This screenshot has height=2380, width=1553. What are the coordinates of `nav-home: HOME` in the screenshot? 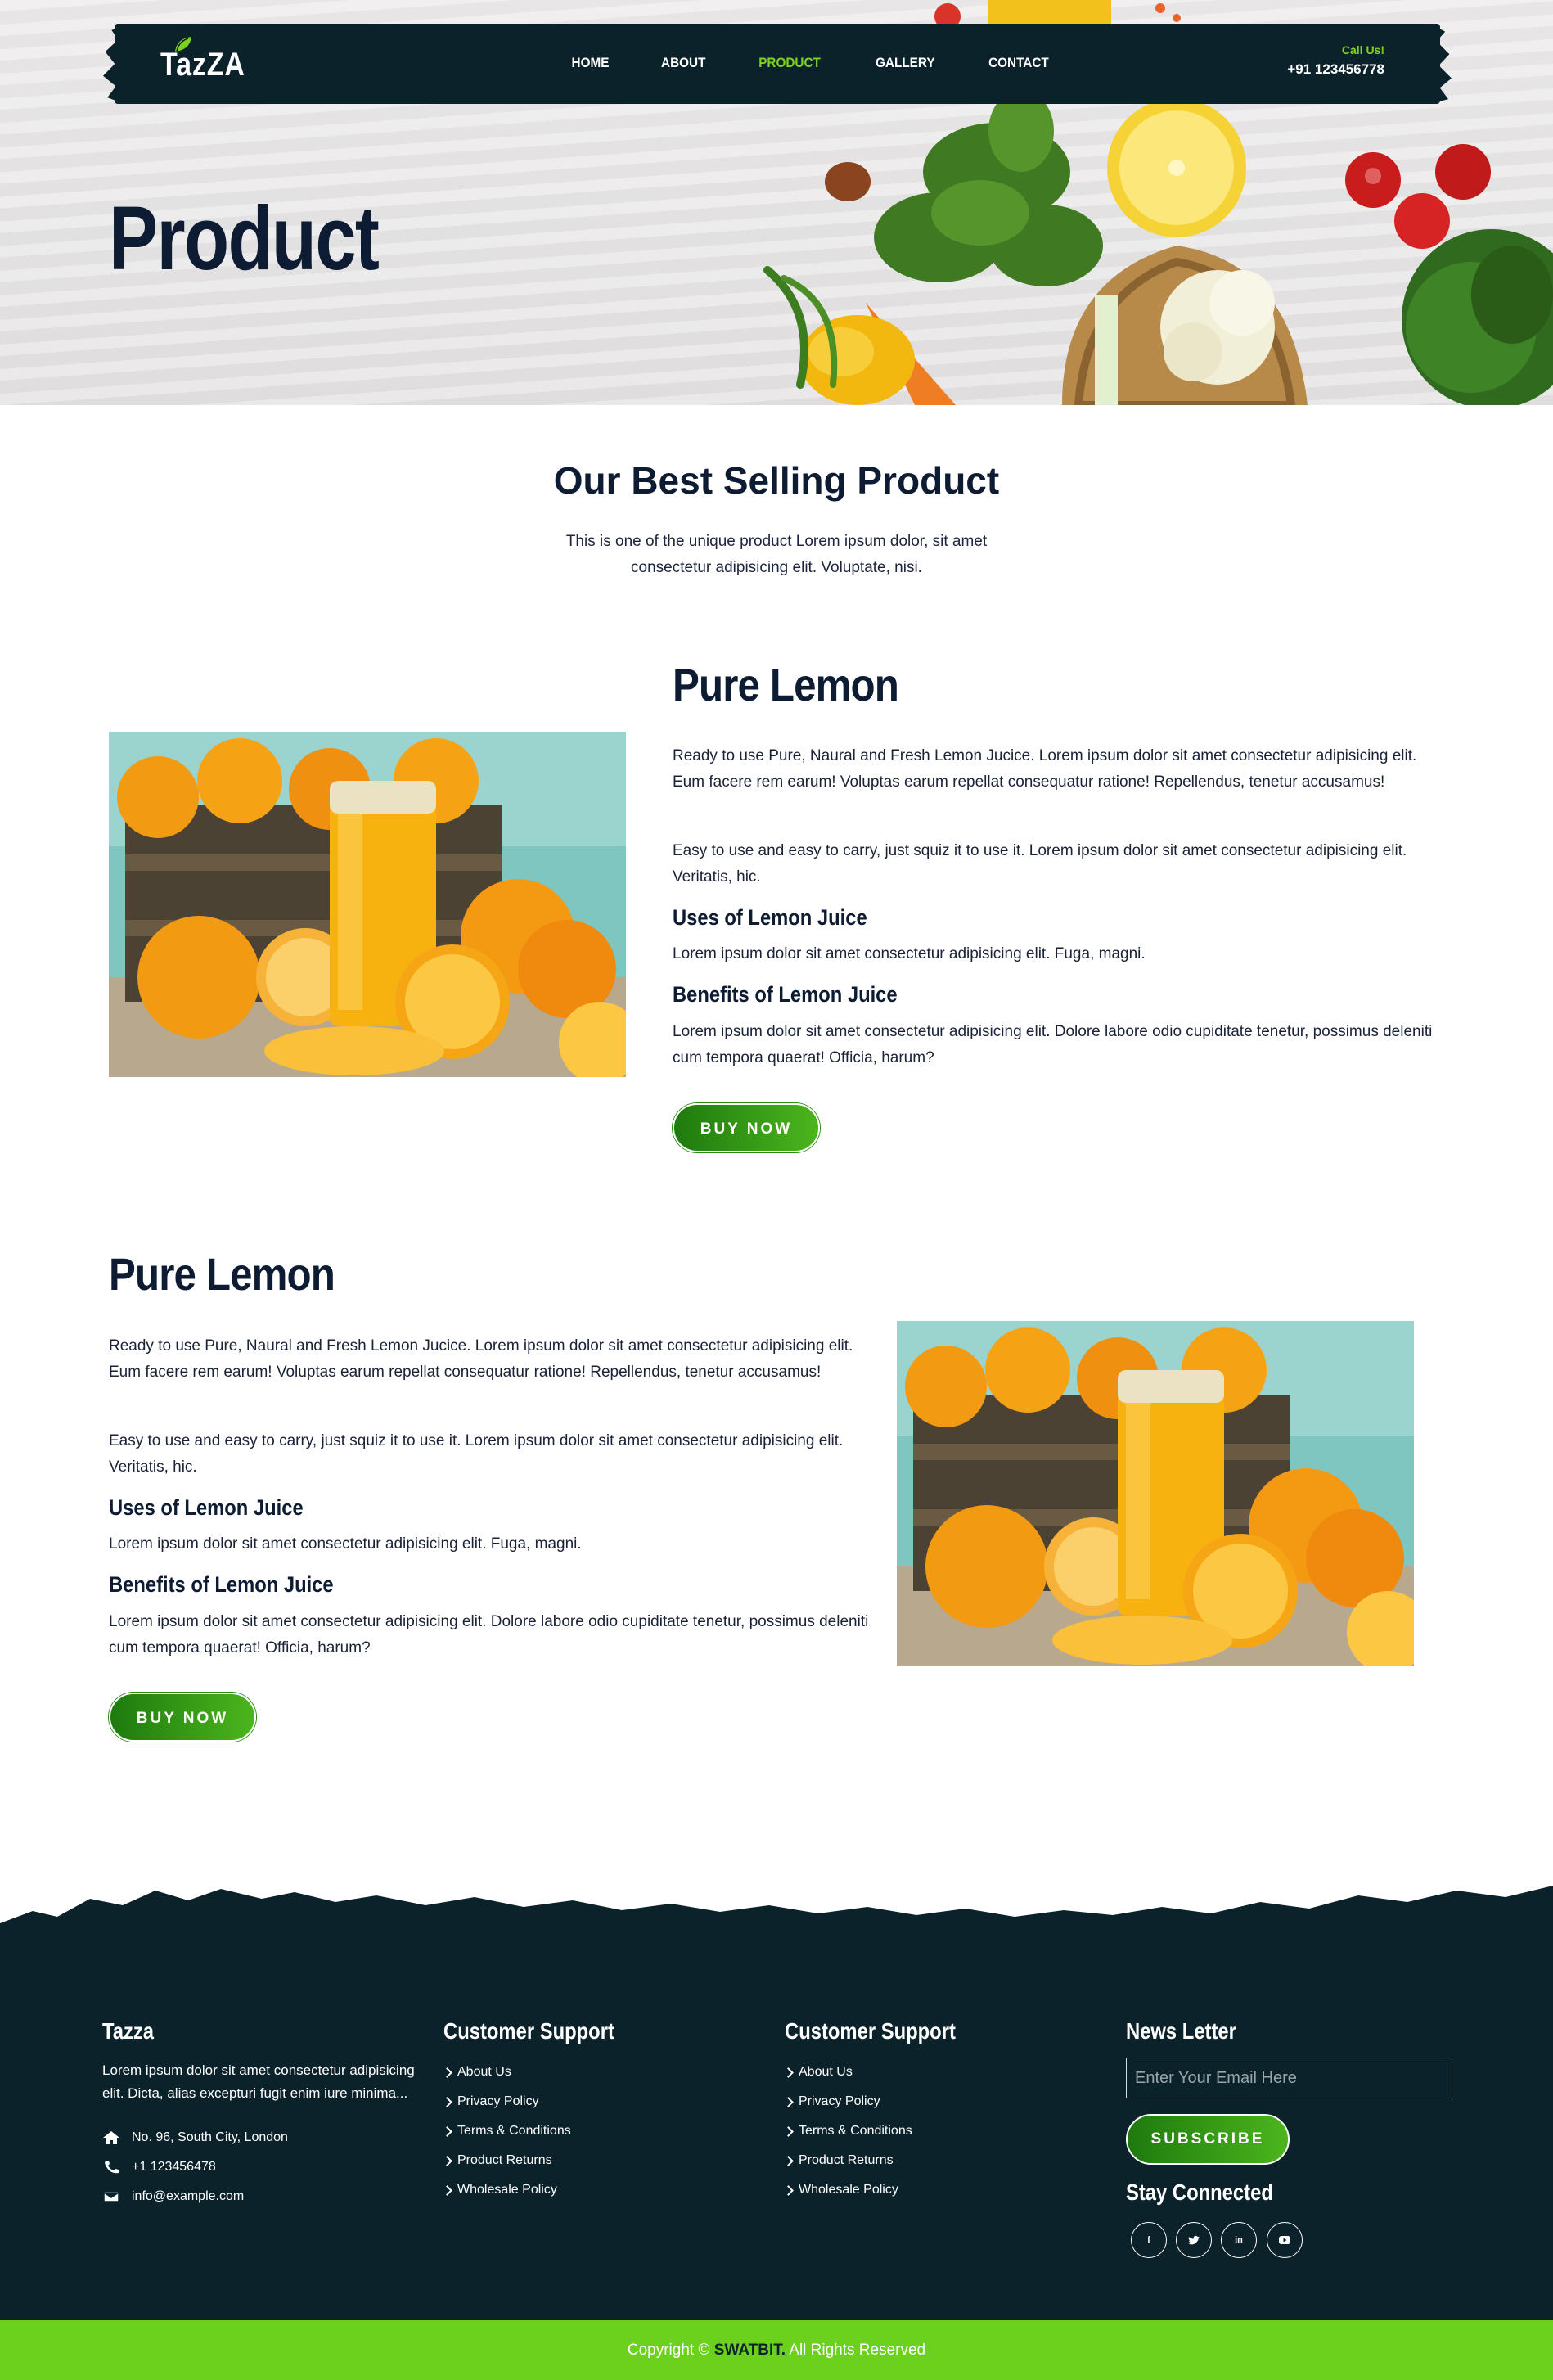 It's located at (591, 63).